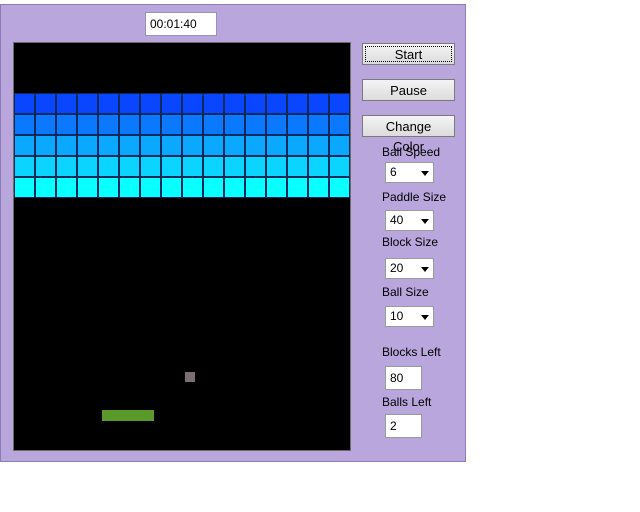  Describe the element at coordinates (411, 152) in the screenshot. I see `ball-speed-label: Ball Speed` at that location.